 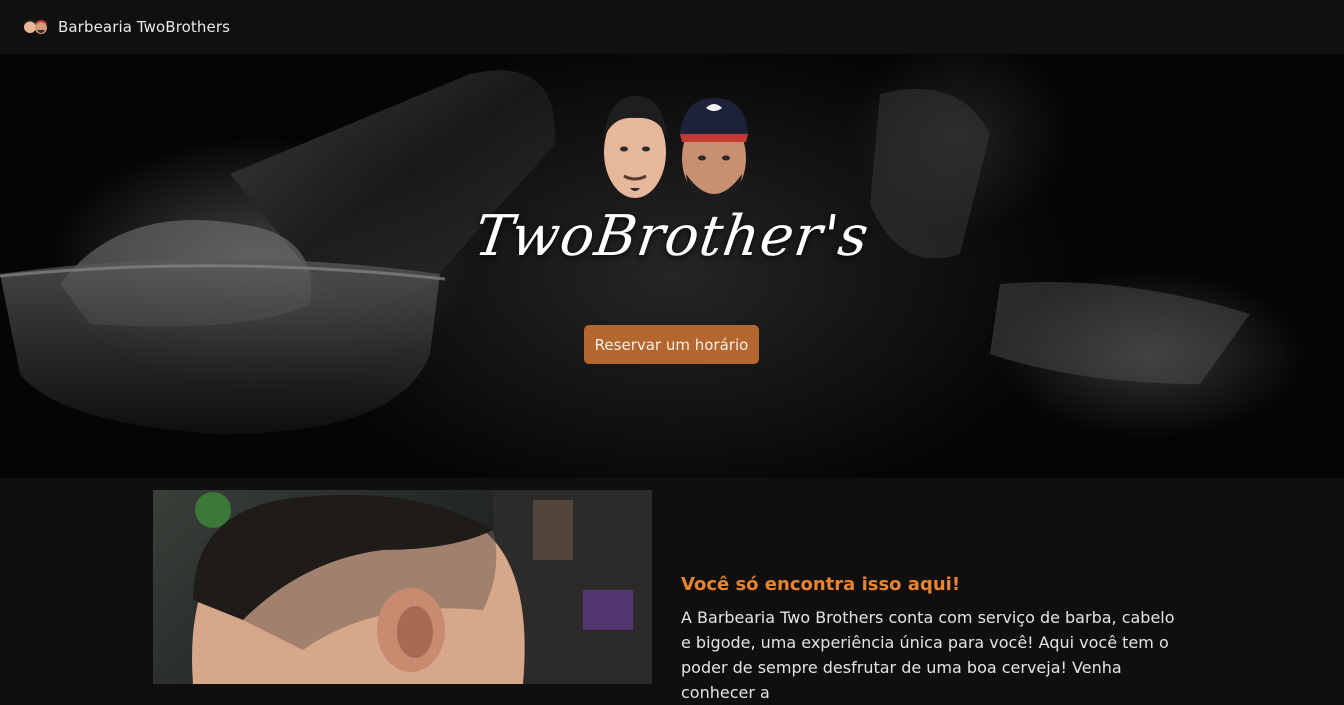 I want to click on two-brothers-faces-icon, so click(x=35, y=27).